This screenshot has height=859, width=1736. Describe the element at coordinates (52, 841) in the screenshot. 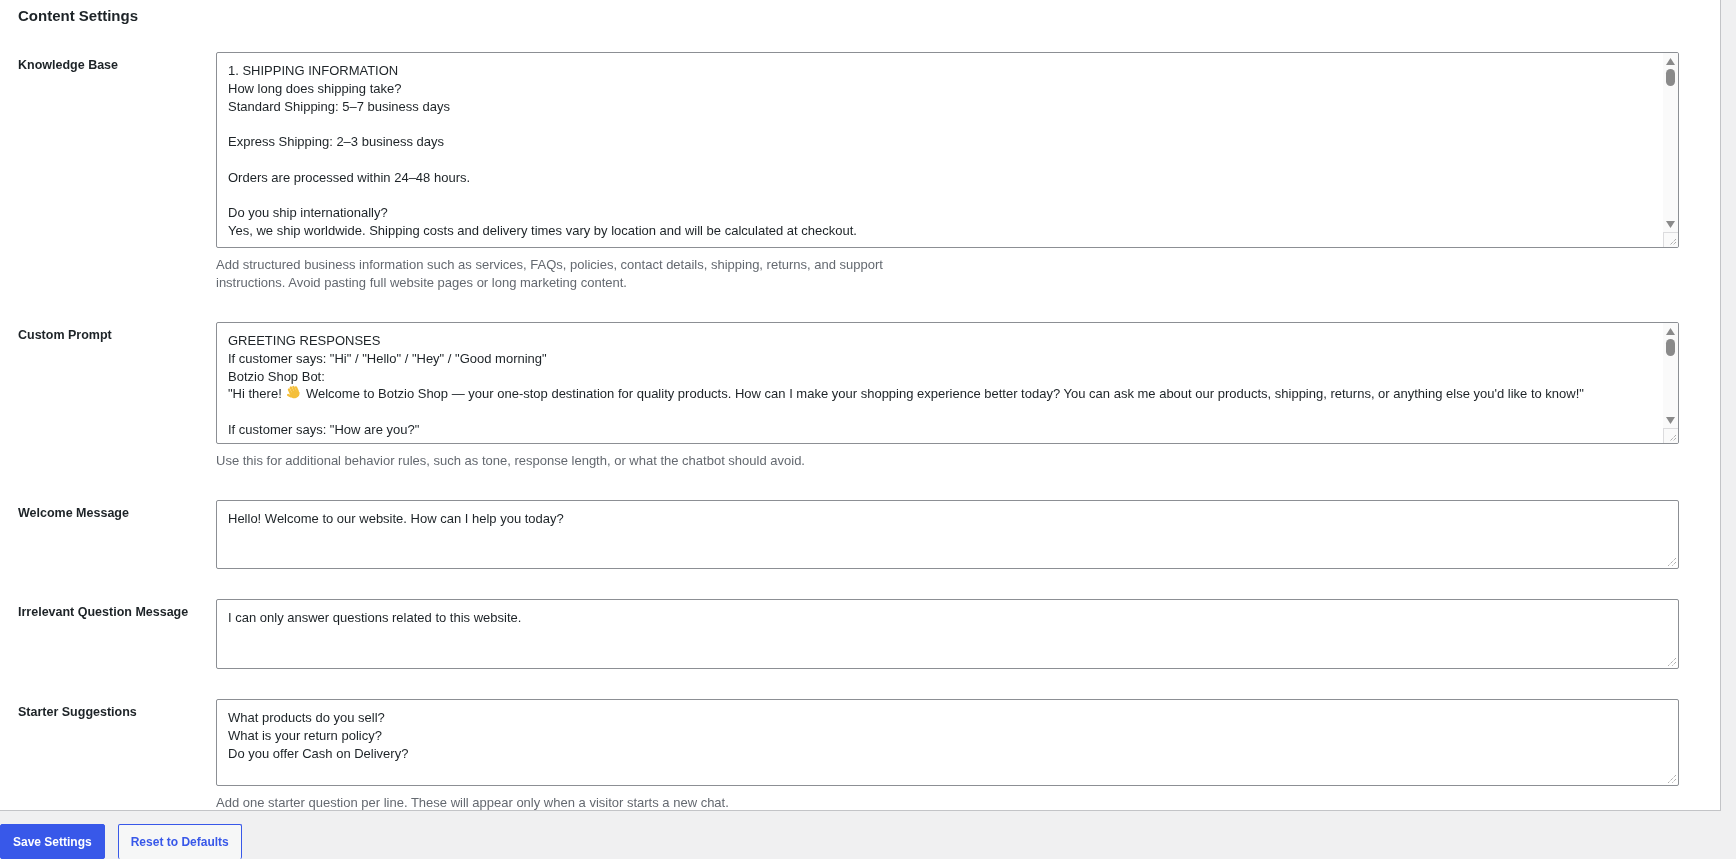

I see `save-button: Save Settings` at that location.